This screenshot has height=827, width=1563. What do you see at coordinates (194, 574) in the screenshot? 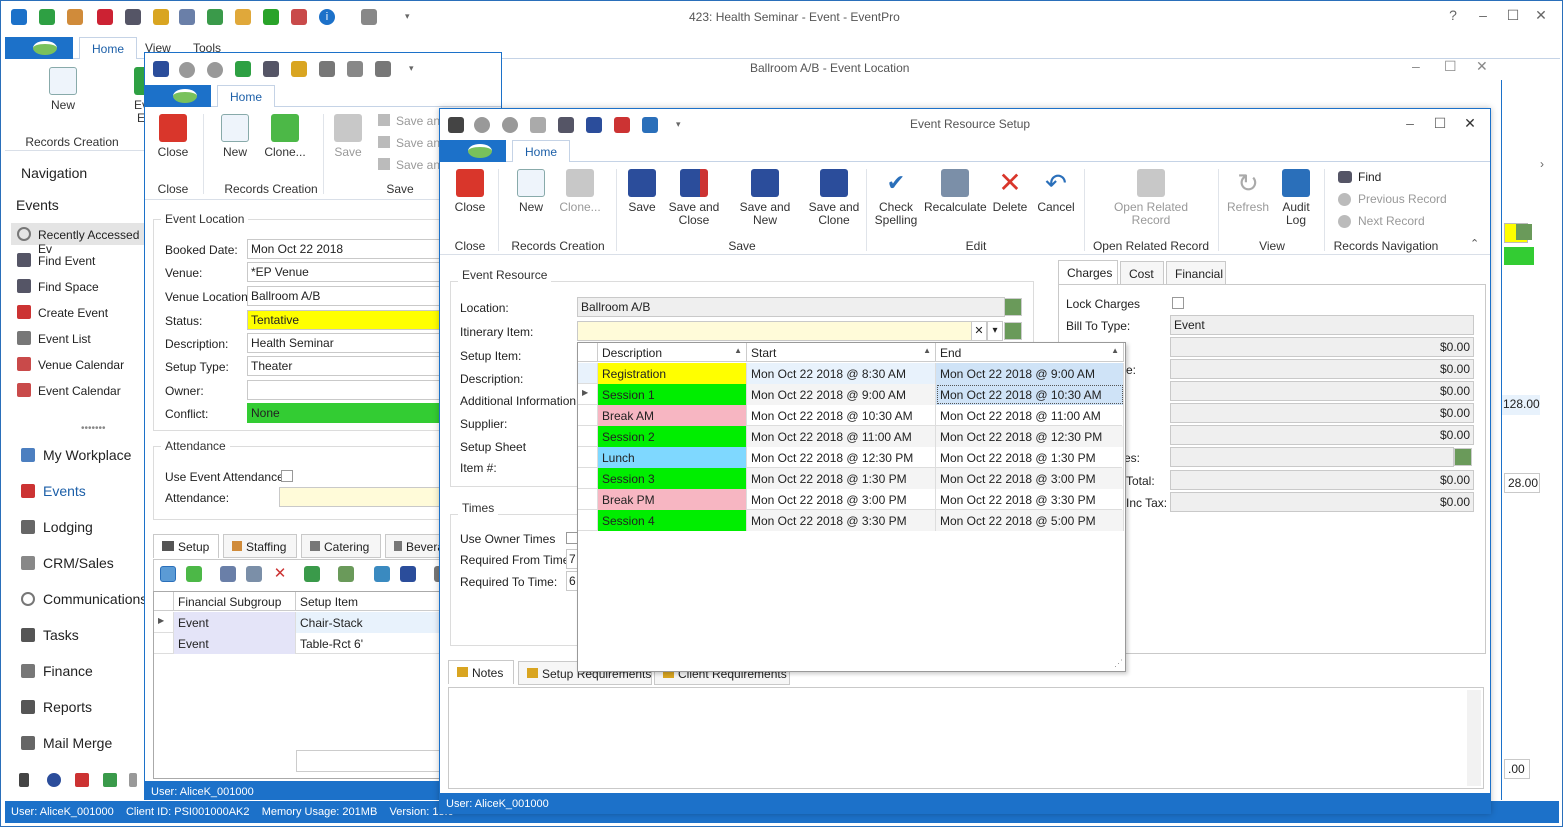
I see `add-icon` at bounding box center [194, 574].